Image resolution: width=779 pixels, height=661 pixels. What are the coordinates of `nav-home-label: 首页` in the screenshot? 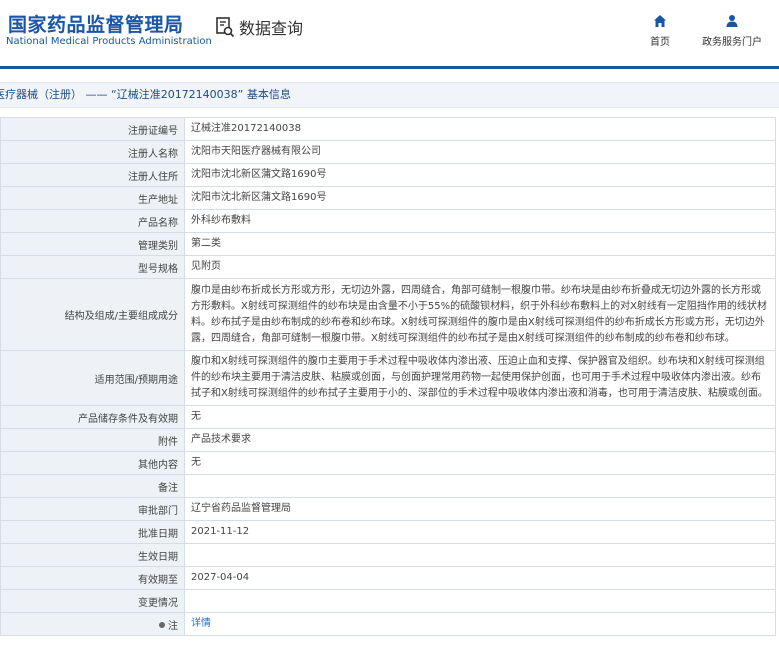 It's located at (660, 42).